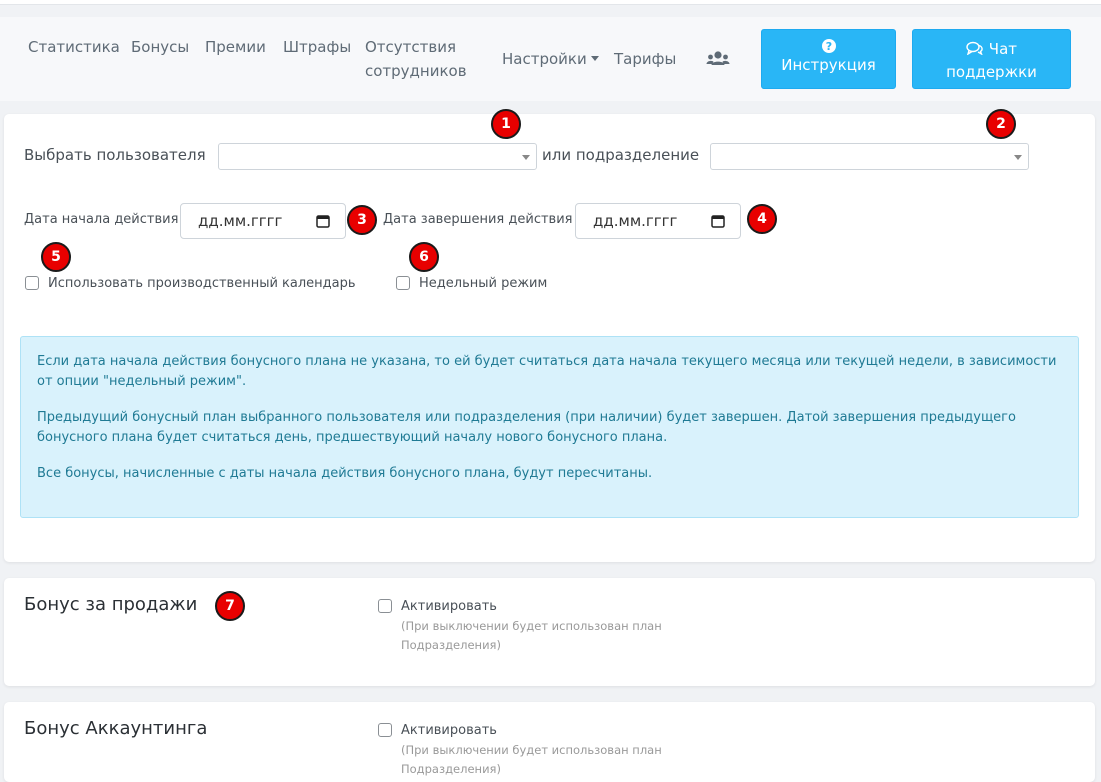 The width and height of the screenshot is (1101, 782). What do you see at coordinates (32, 283) in the screenshot?
I see `production-calendar-checkbox` at bounding box center [32, 283].